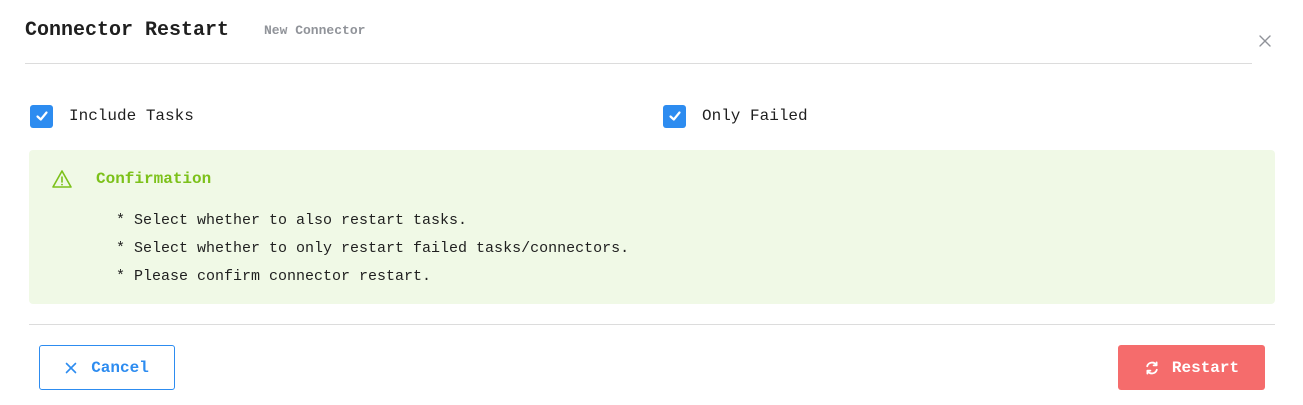  Describe the element at coordinates (292, 220) in the screenshot. I see `alert-list-item: * Select whether to also restart tasks.` at that location.